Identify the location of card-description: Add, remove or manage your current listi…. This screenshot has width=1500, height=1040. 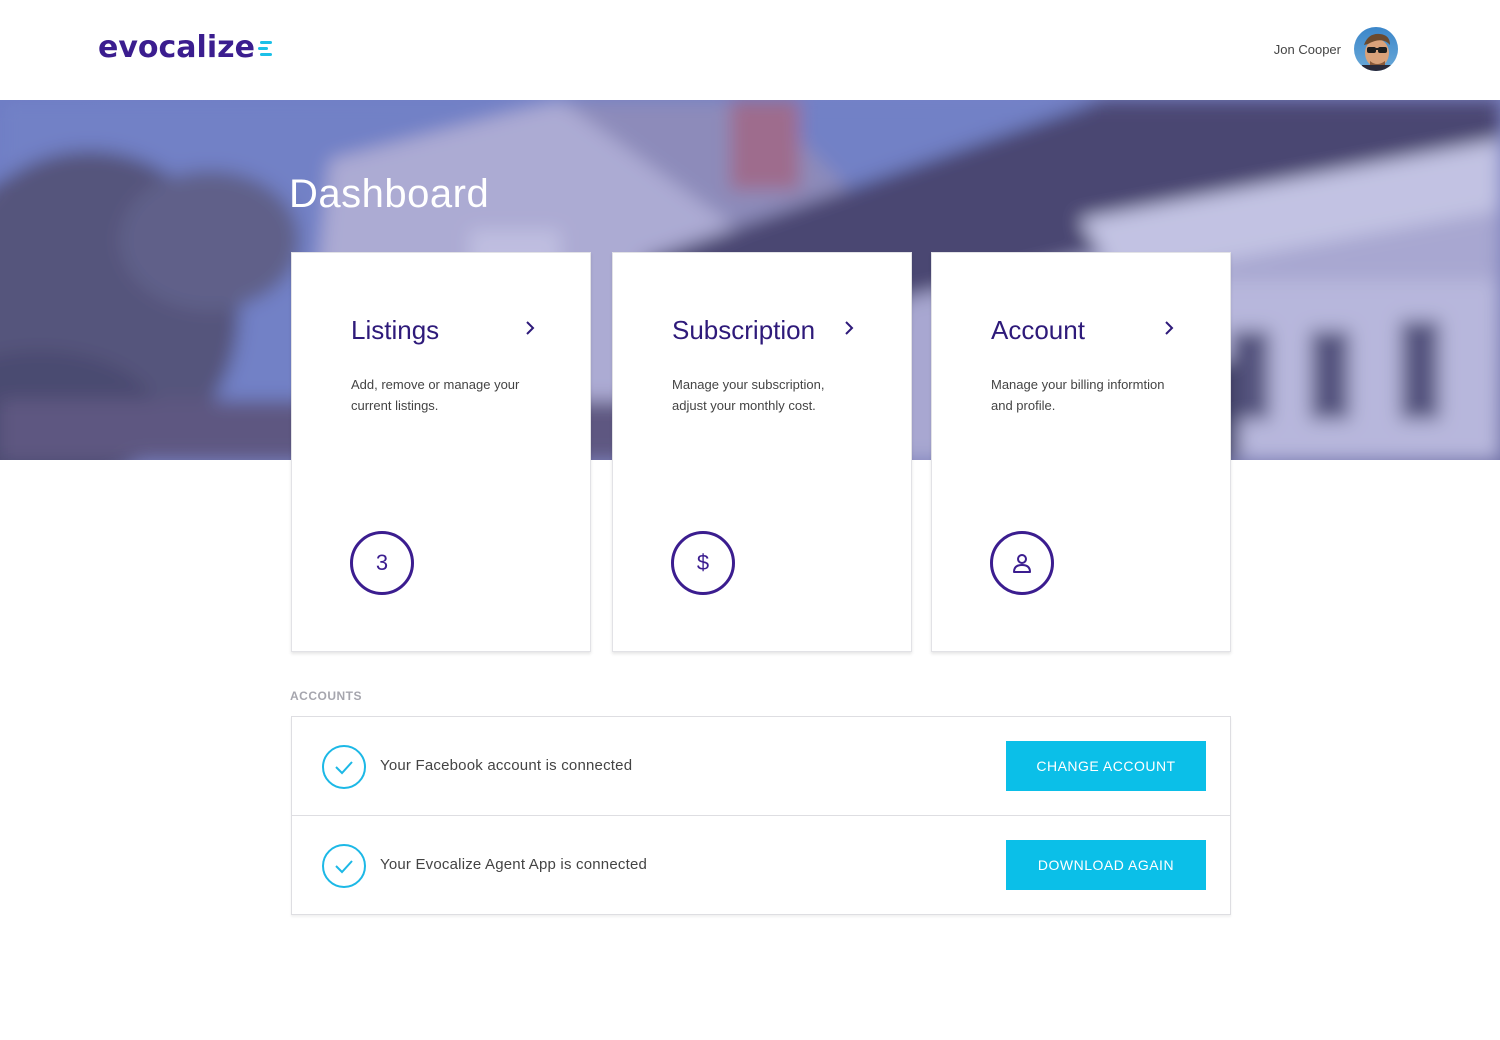
(435, 395).